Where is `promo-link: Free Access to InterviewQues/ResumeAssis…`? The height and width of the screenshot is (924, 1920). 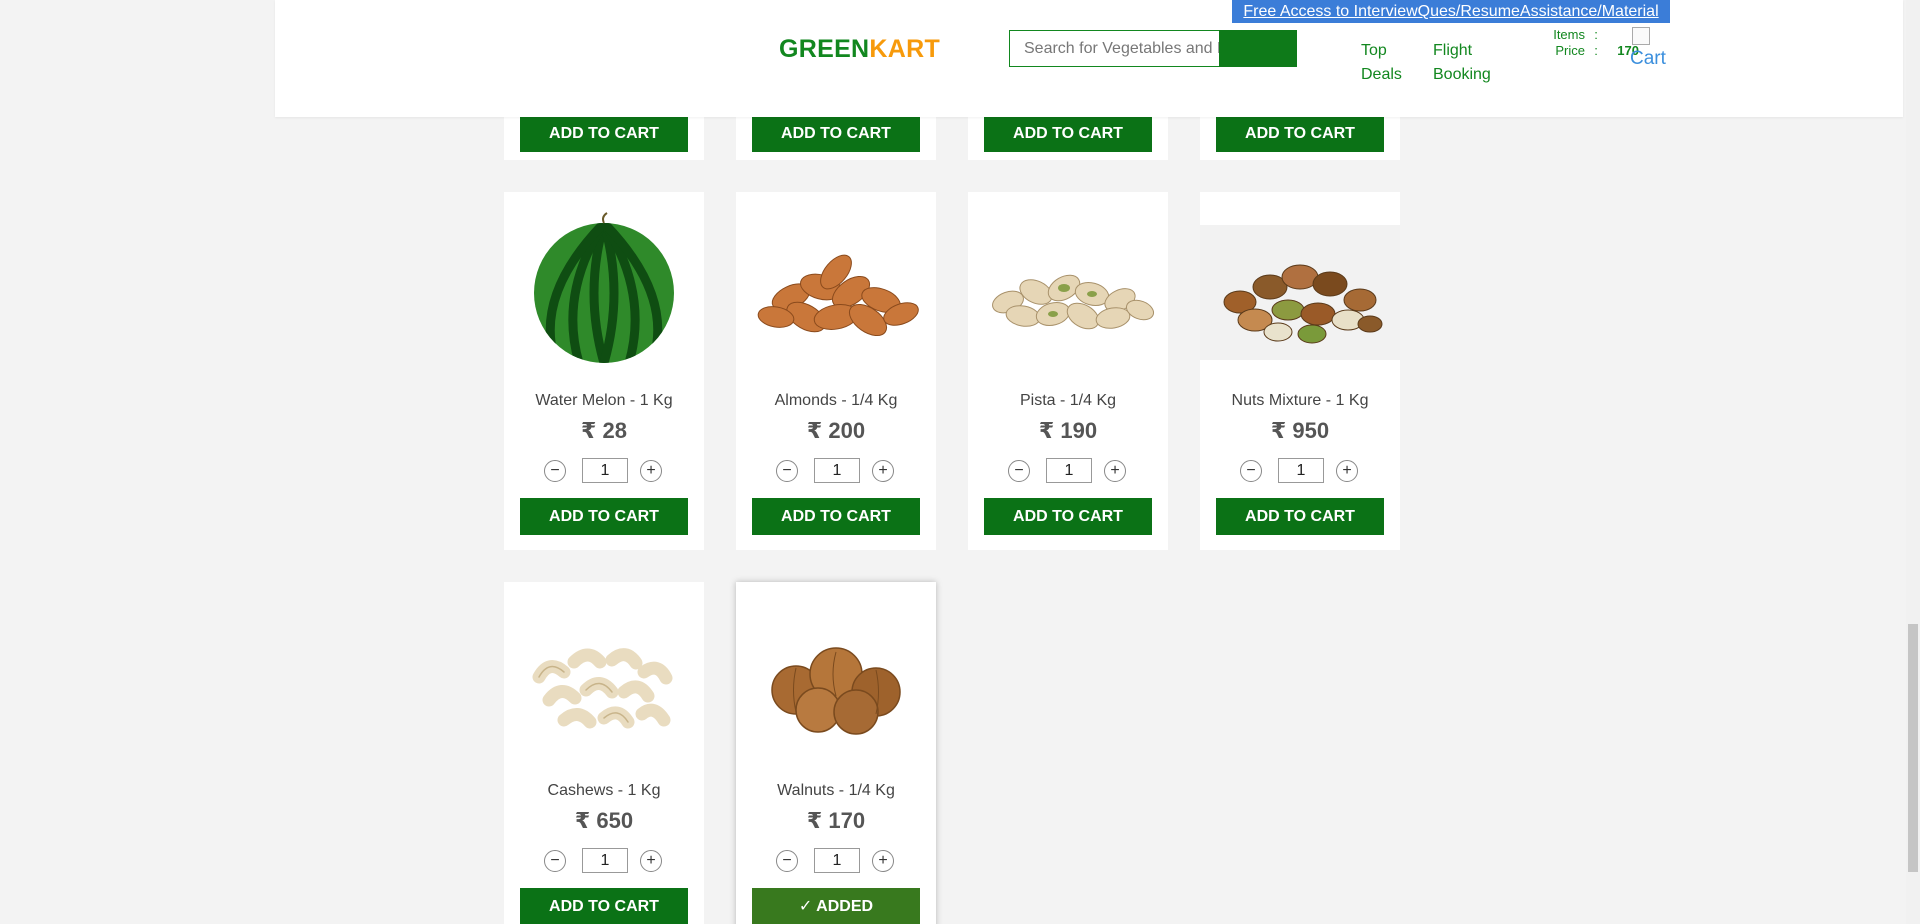
promo-link: Free Access to InterviewQues/ResumeAssis… is located at coordinates (1451, 11).